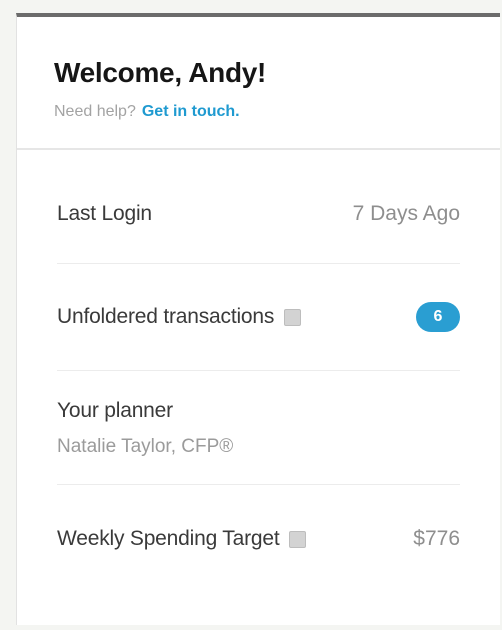 The image size is (502, 630). What do you see at coordinates (160, 72) in the screenshot?
I see `welcome-title: Welcome, Andy!` at bounding box center [160, 72].